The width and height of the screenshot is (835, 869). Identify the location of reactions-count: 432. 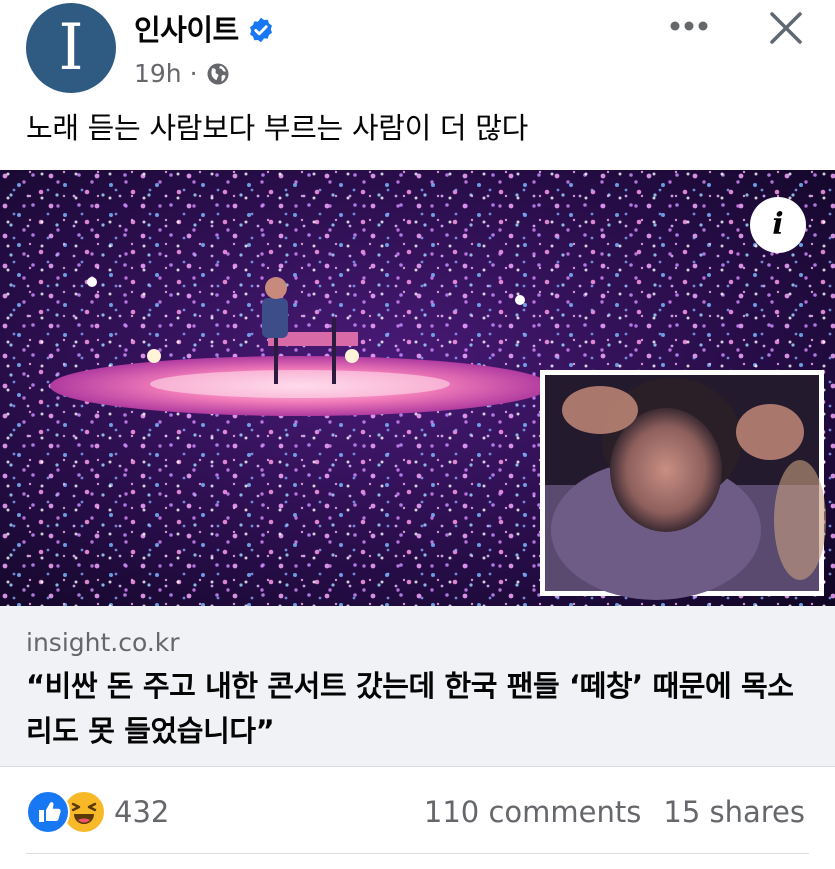
(142, 812).